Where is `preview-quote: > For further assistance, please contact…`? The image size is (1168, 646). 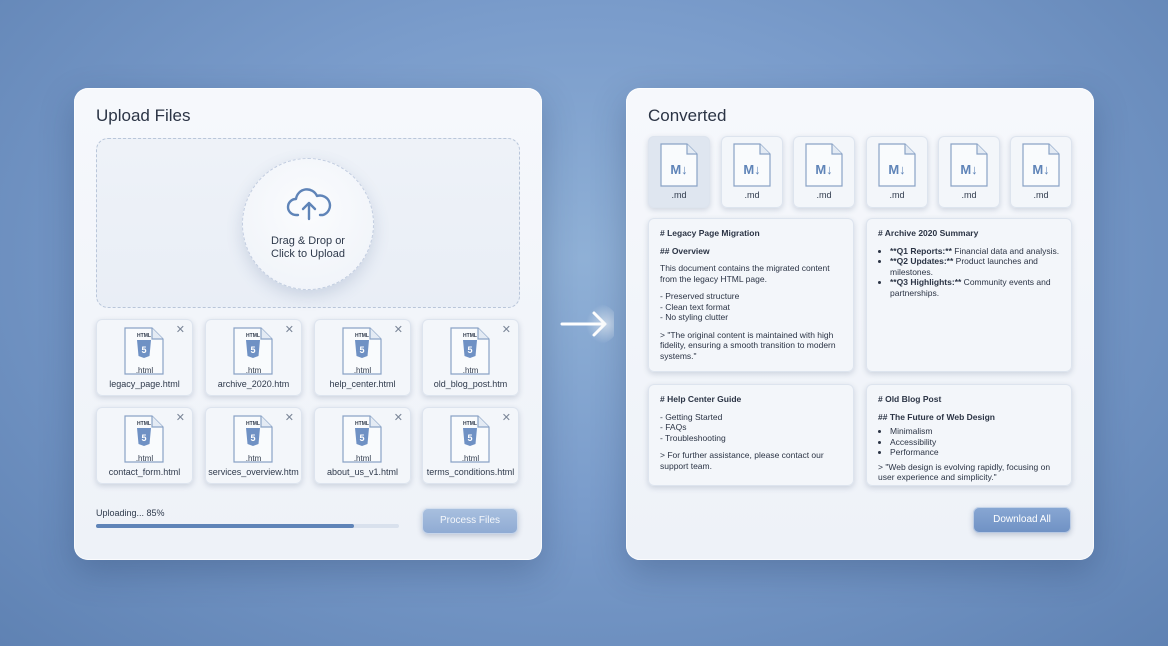 preview-quote: > For further assistance, please contact… is located at coordinates (742, 460).